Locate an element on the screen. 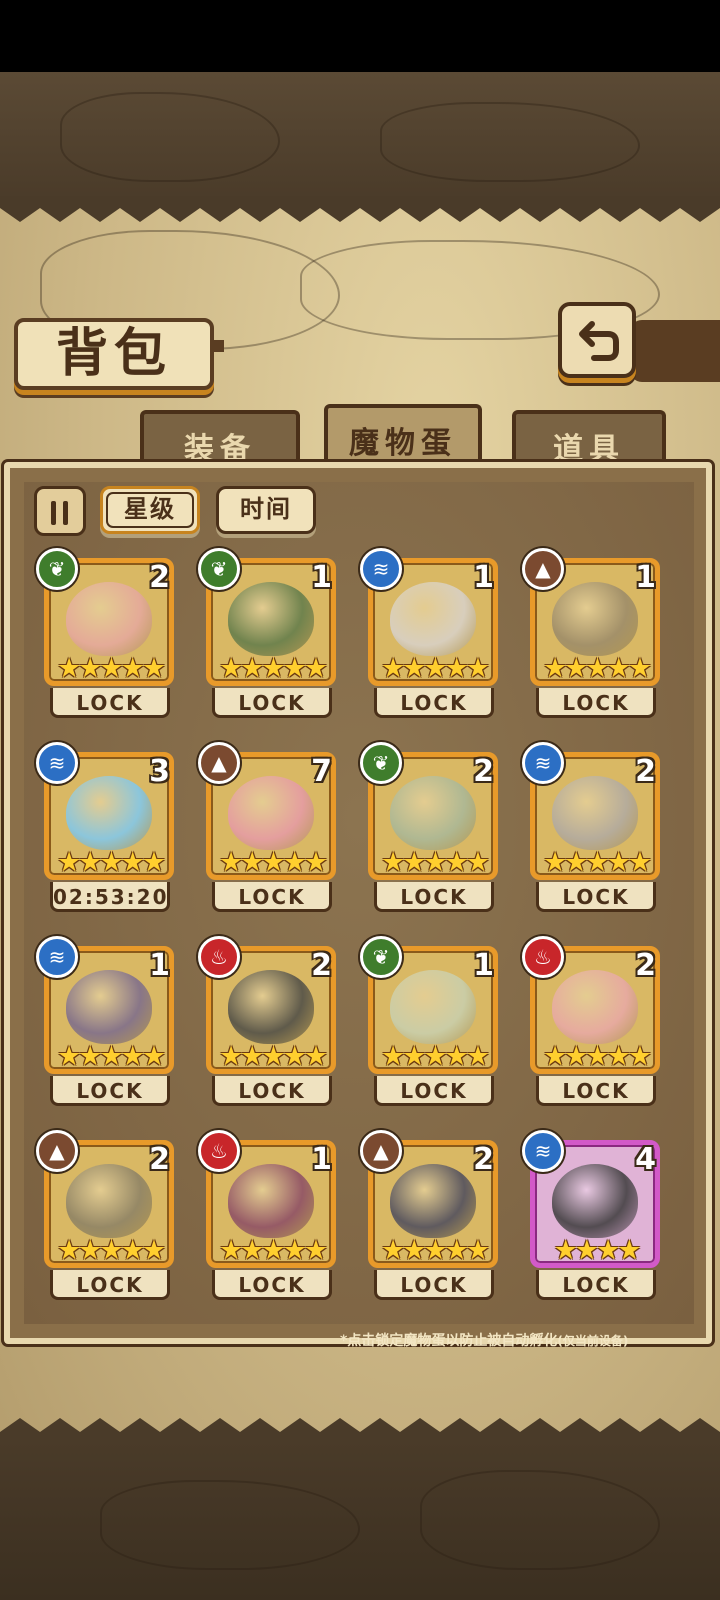 Image resolution: width=720 pixels, height=1600 pixels. title-rail is located at coordinates (217, 346).